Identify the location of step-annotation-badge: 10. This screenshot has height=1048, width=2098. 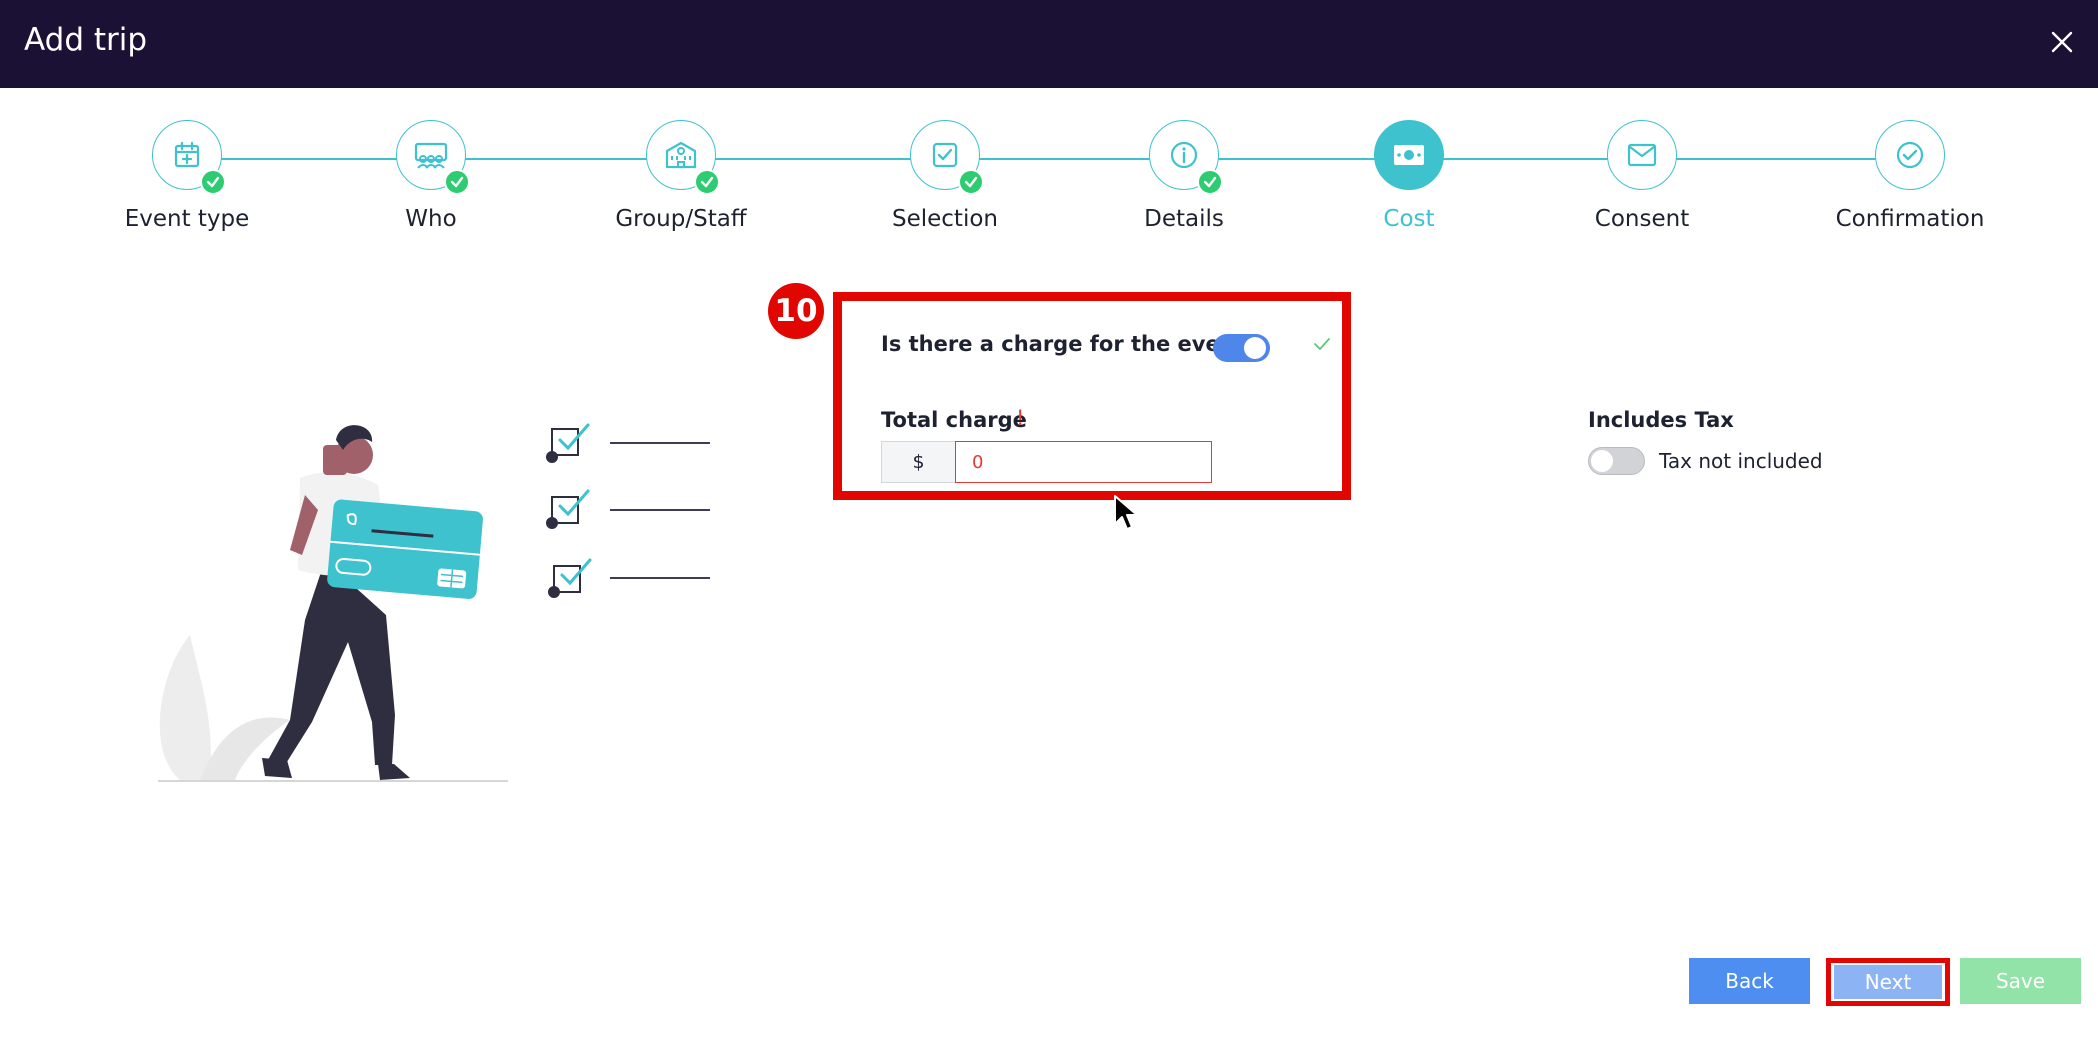
(796, 311).